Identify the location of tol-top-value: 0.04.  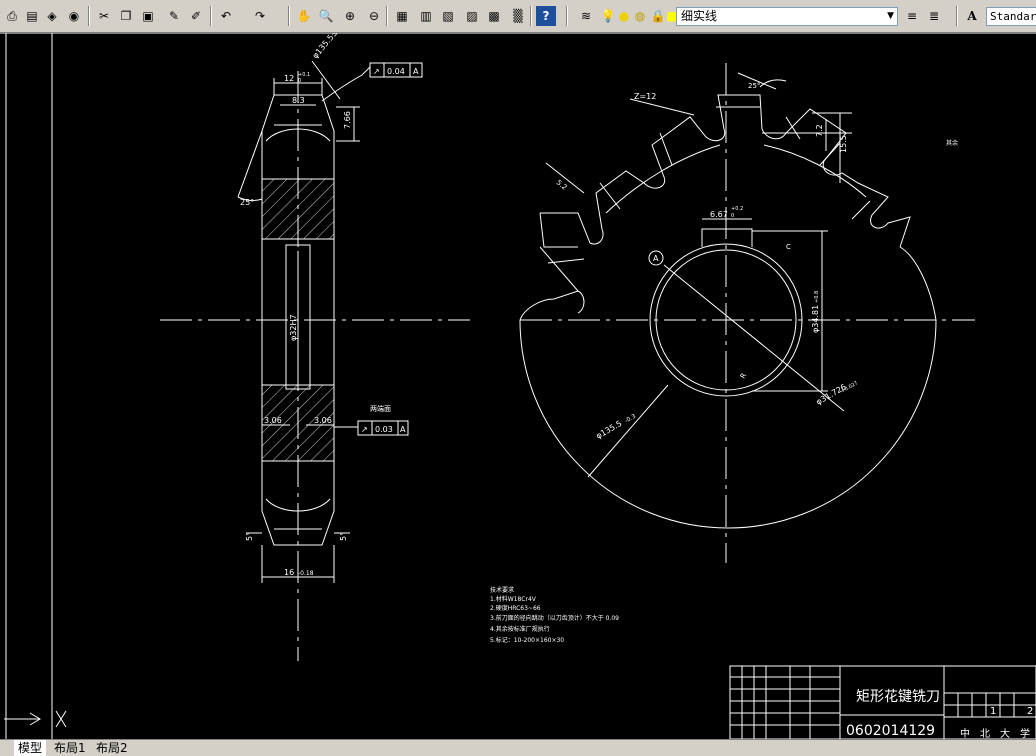
(396, 71).